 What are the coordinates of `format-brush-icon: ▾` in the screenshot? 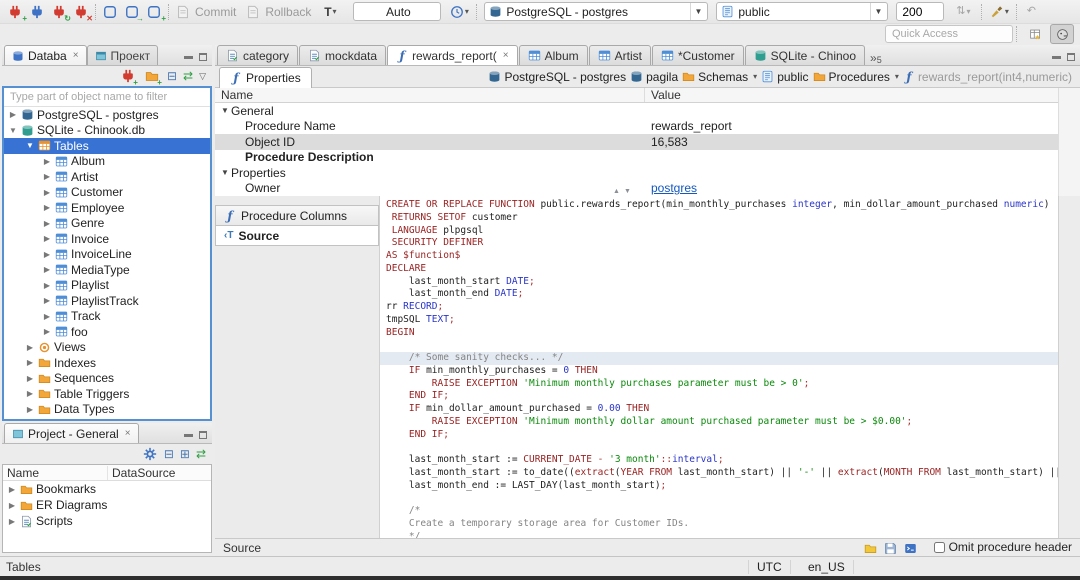 It's located at (999, 12).